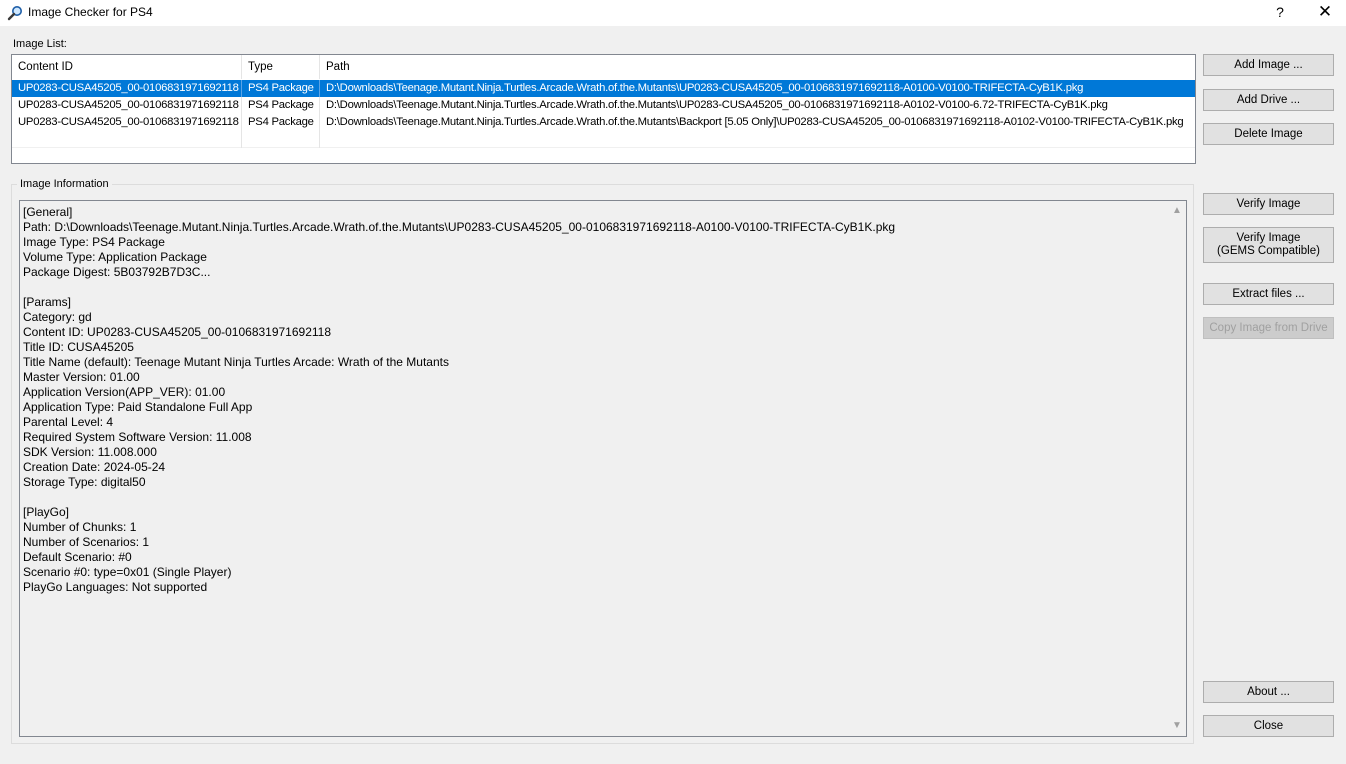  I want to click on close-button: Close, so click(1268, 726).